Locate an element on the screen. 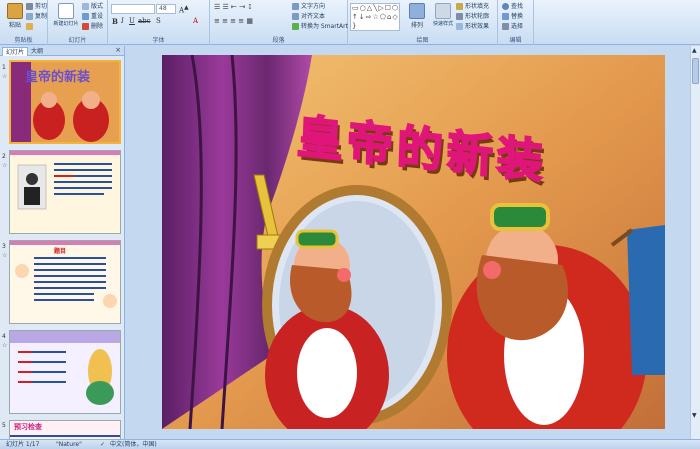  thumb-2-image is located at coordinates (65, 192).